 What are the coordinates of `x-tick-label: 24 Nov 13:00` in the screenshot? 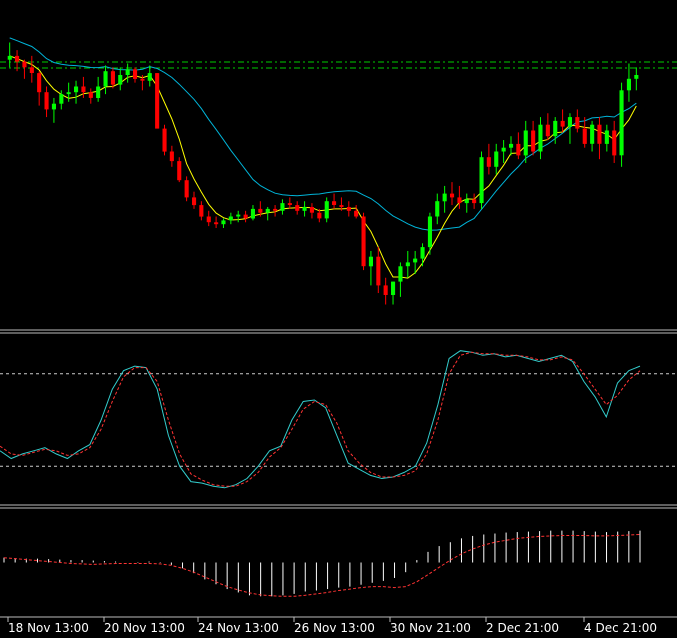 It's located at (238, 628).